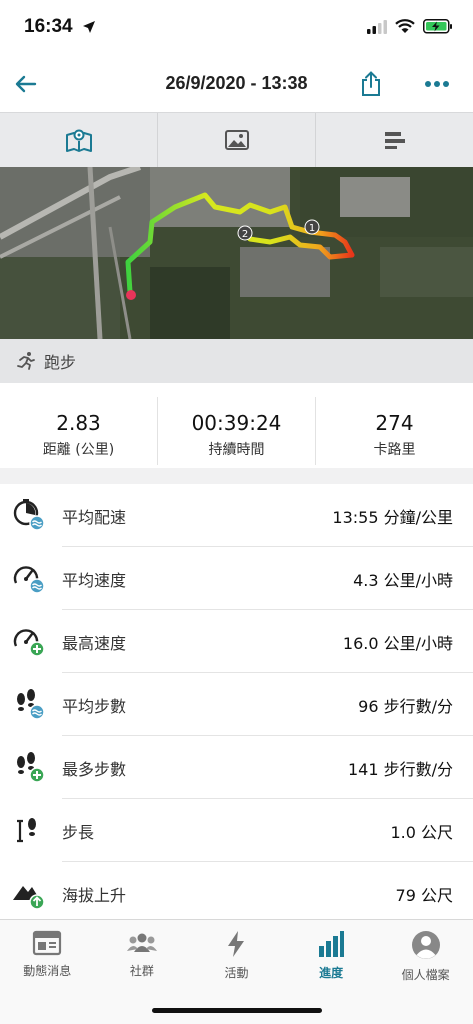 This screenshot has width=473, height=1024. Describe the element at coordinates (425, 975) in the screenshot. I see `tab-label: 個人檔案` at that location.